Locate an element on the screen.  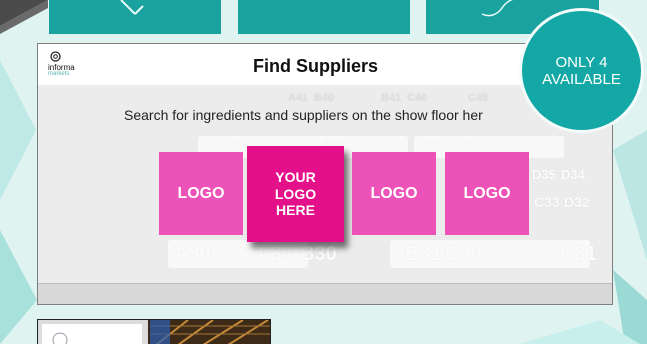
floor-label: A30 is located at coordinates (192, 254).